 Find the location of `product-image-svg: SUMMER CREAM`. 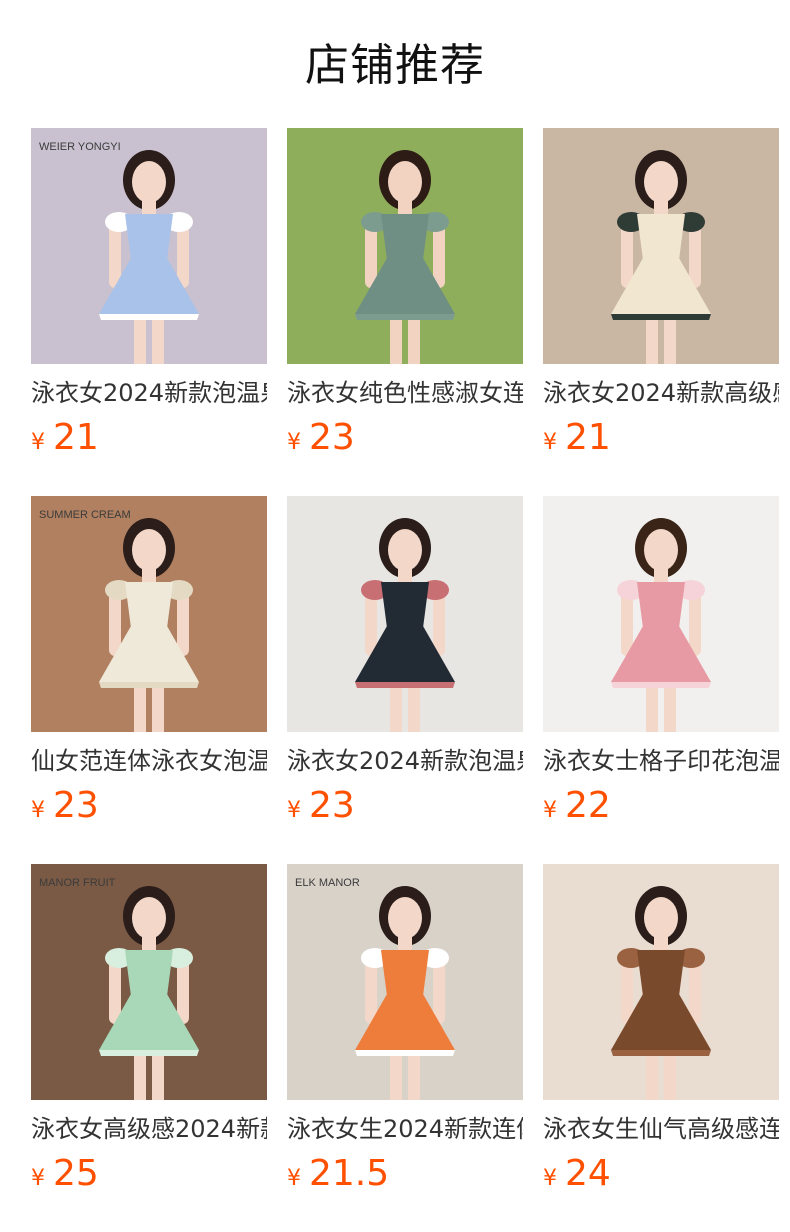

product-image-svg: SUMMER CREAM is located at coordinates (149, 614).